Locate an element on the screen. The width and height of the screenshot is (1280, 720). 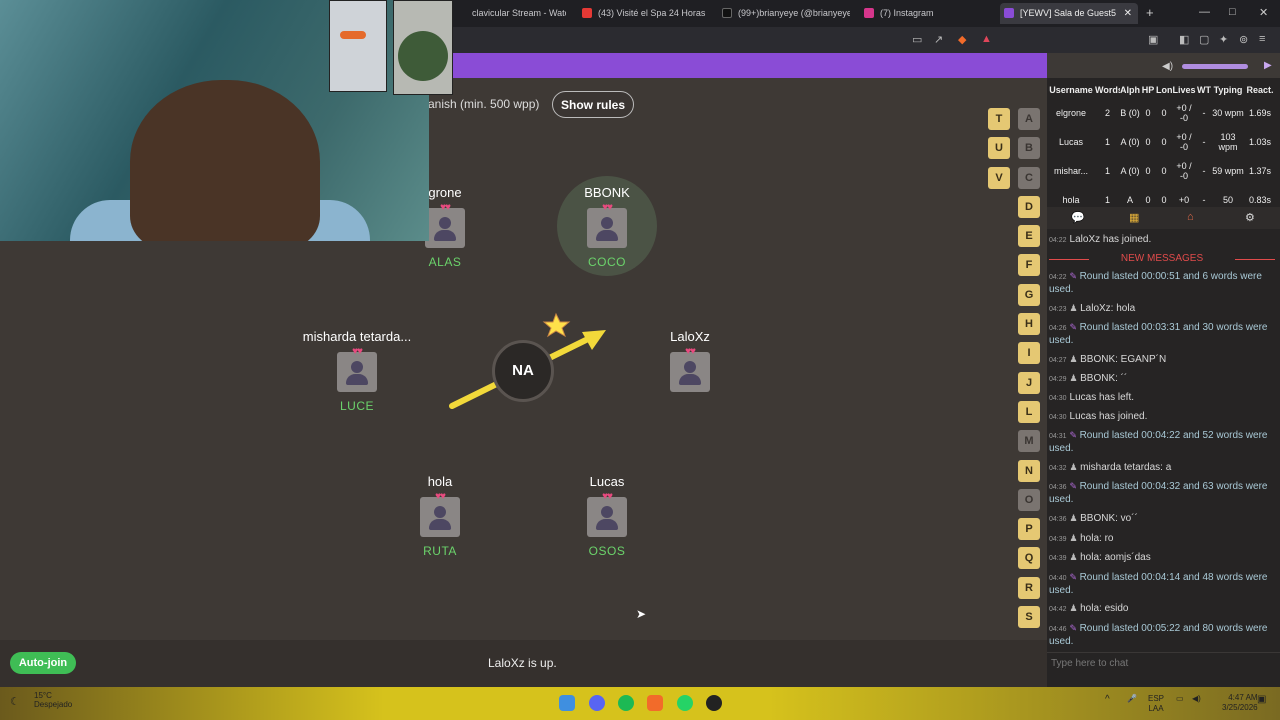
notification-icon: ▣ is located at coordinates (1261, 699).